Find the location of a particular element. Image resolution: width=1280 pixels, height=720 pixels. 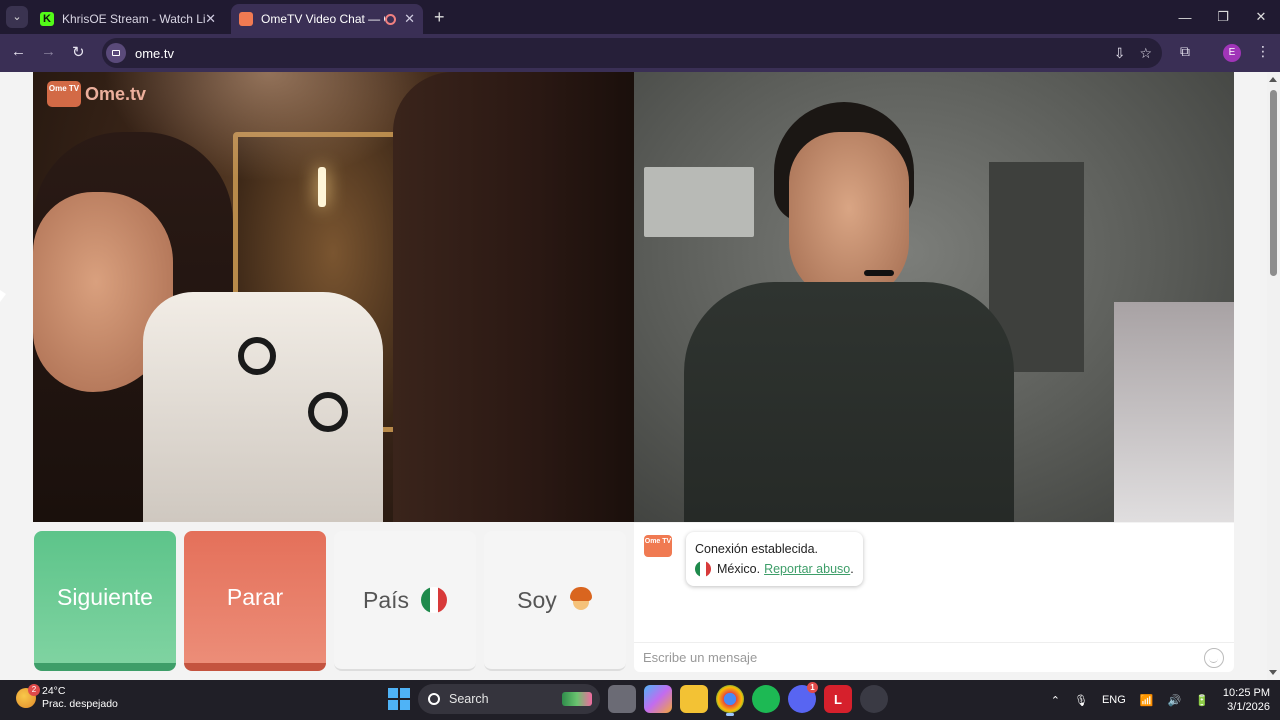

scroll-down-arrow-icon is located at coordinates (1273, 672).